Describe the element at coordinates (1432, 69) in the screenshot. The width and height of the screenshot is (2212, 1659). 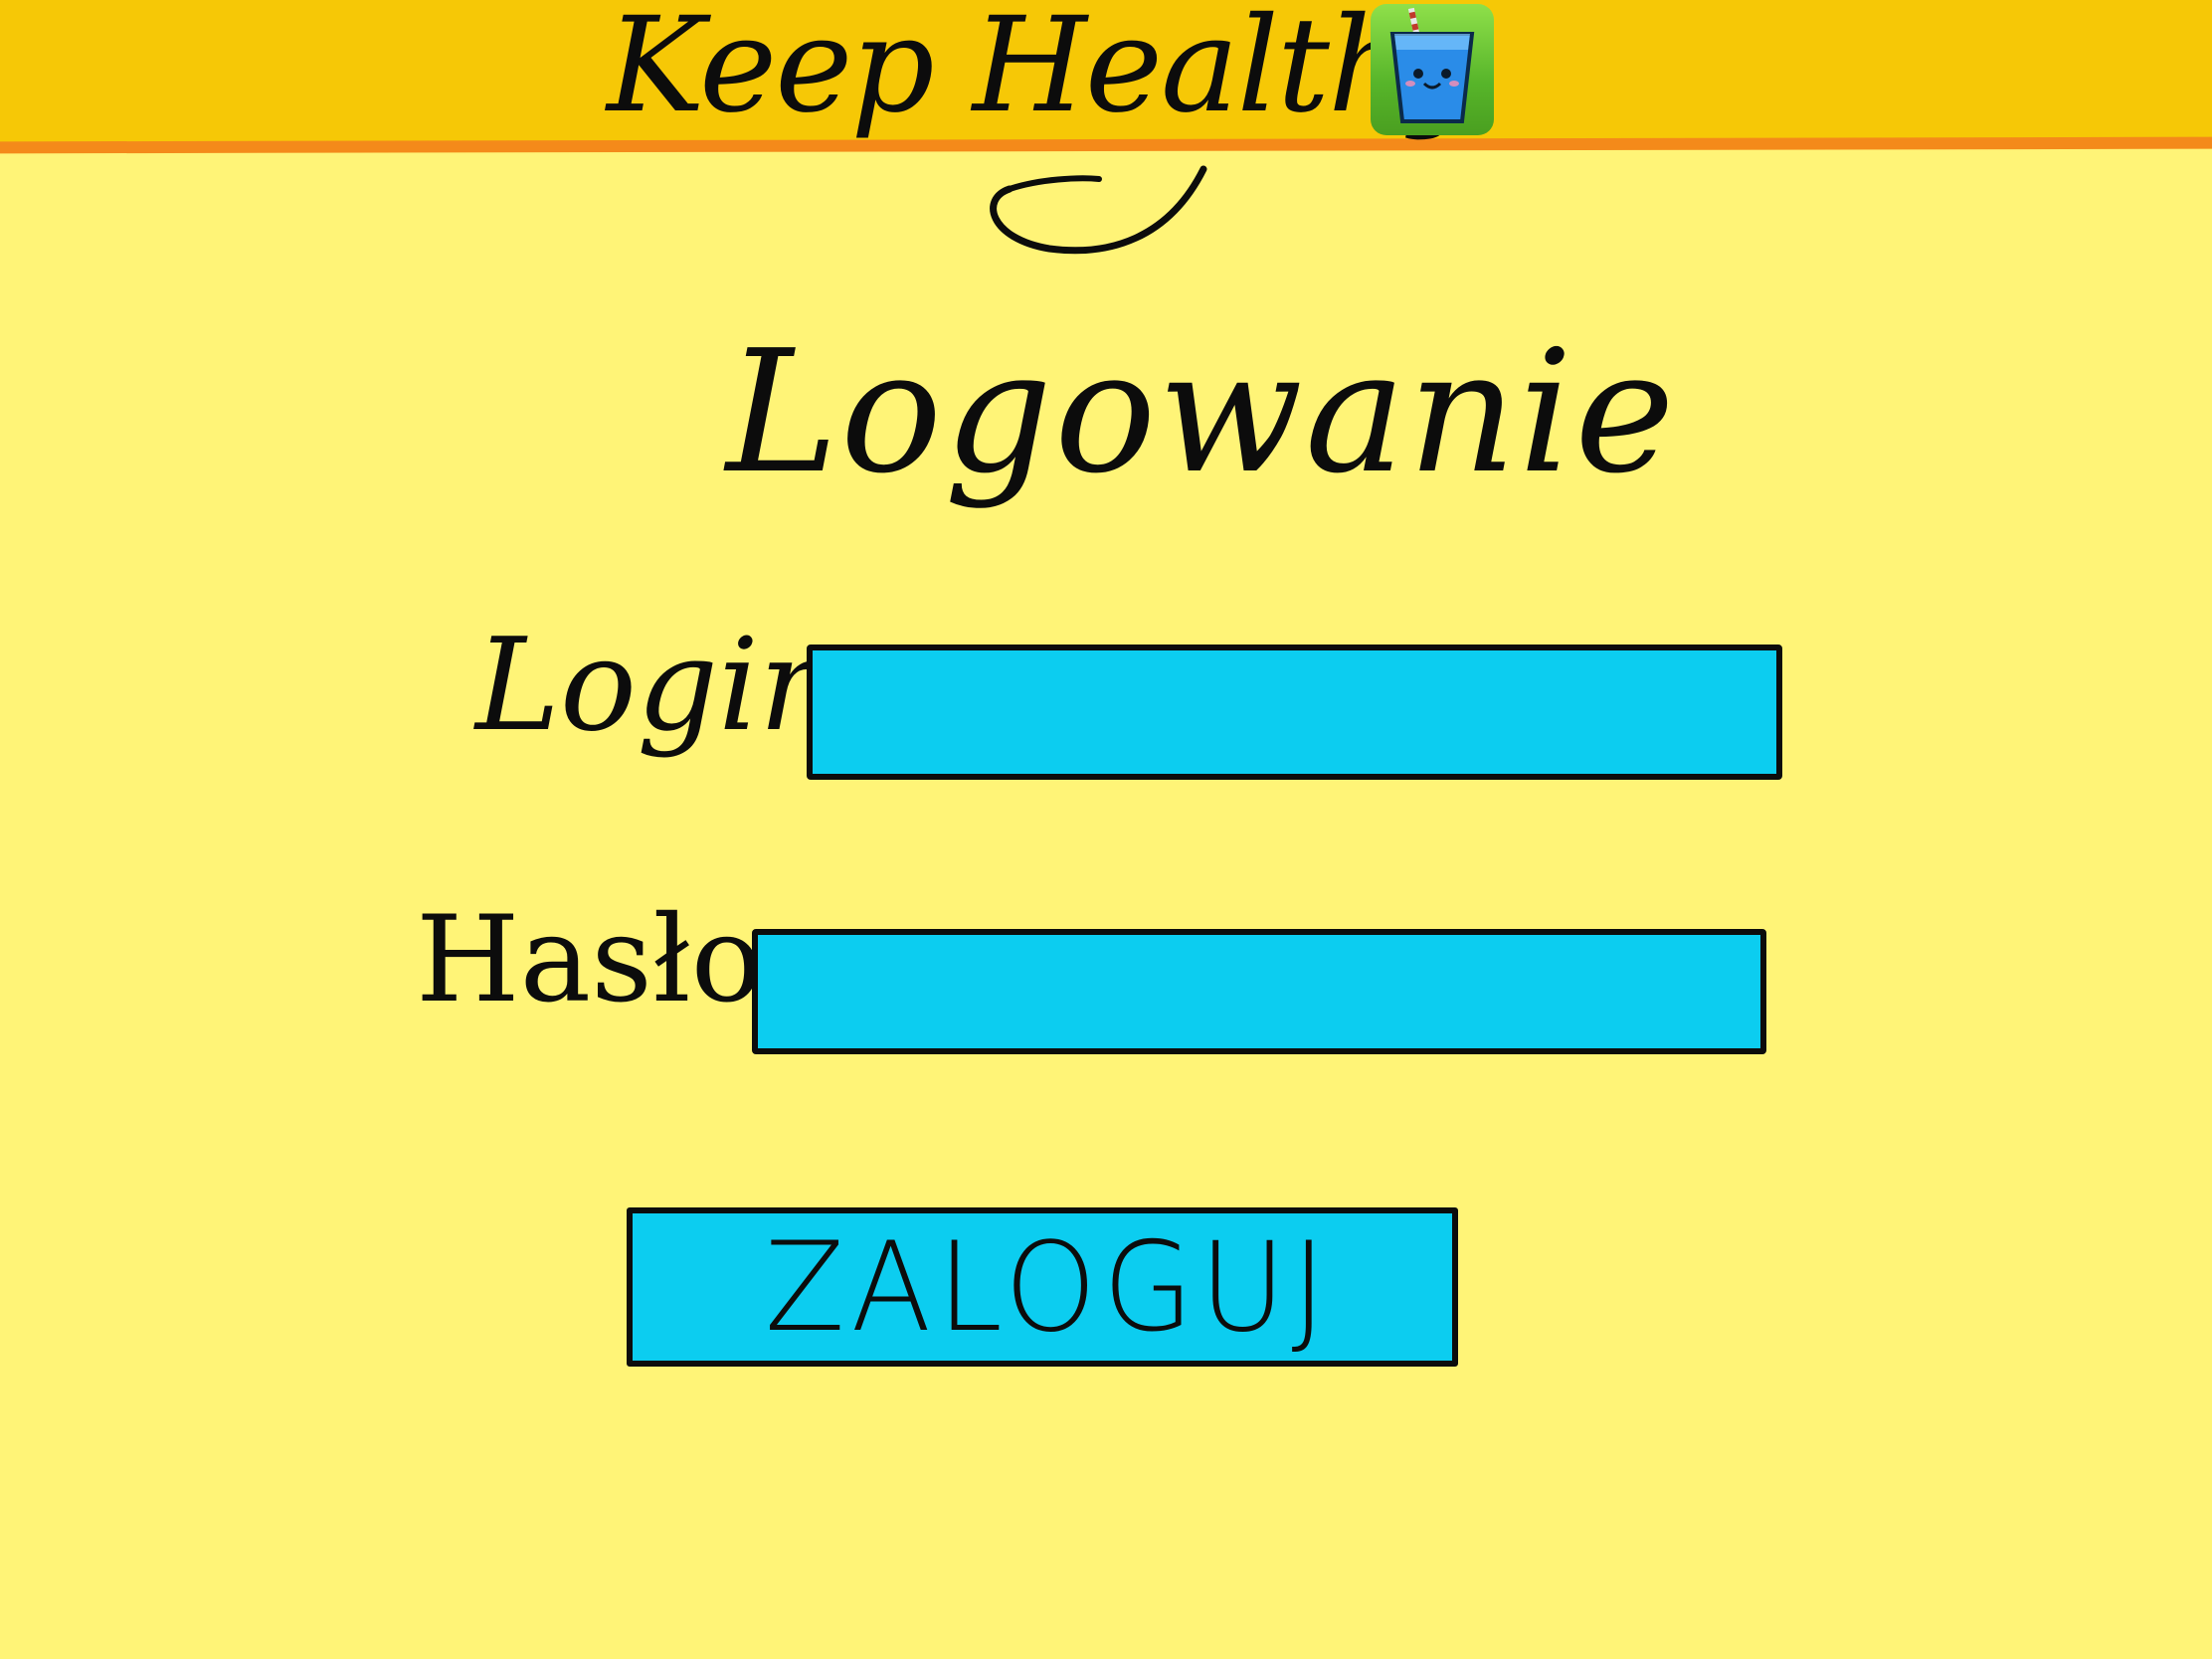
I see `water-glass-icon` at that location.